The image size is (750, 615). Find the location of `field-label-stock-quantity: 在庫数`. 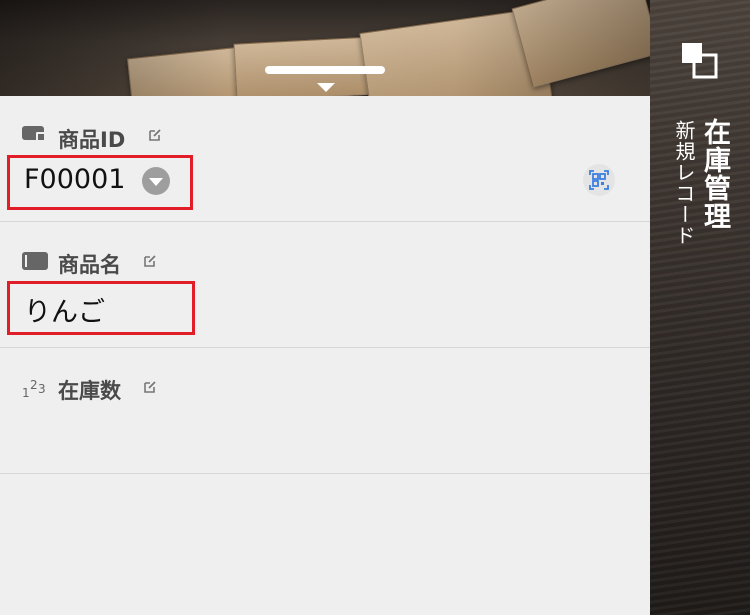

field-label-stock-quantity: 在庫数 is located at coordinates (89, 391).